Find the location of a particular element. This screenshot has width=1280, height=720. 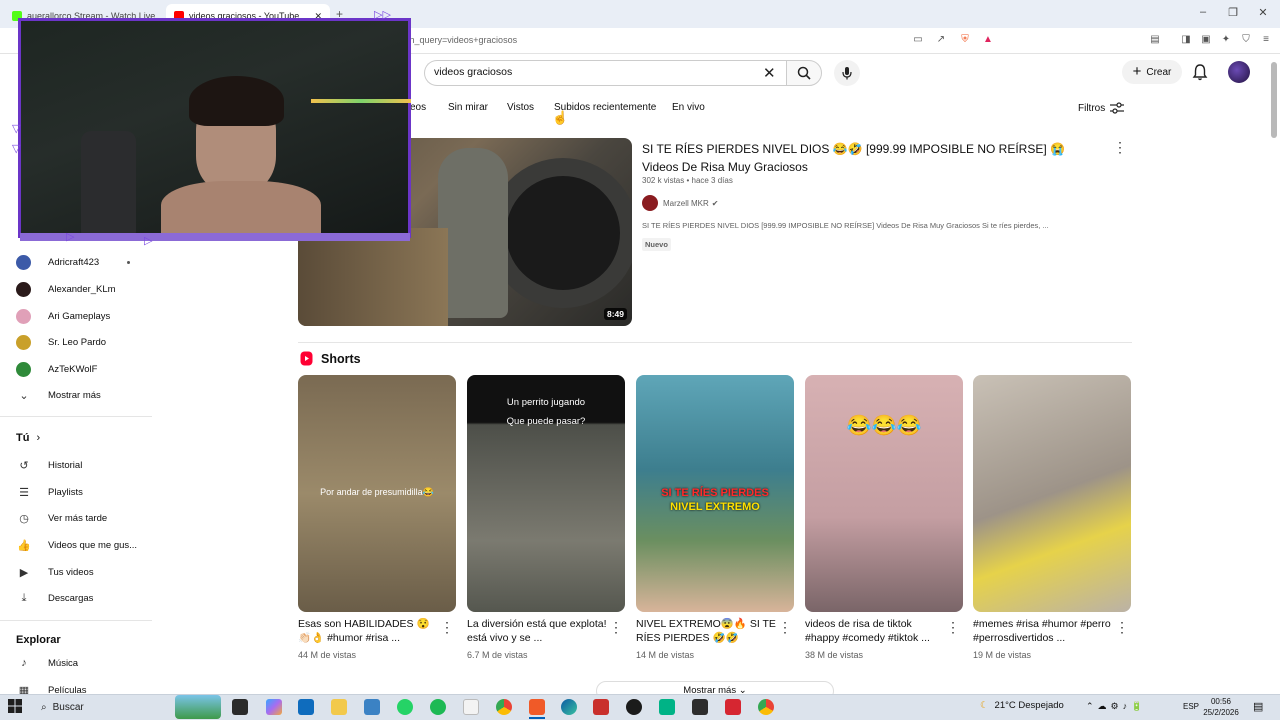

system-tray-icons: ⌃☁⚙♪🔋 is located at coordinates (1116, 706).